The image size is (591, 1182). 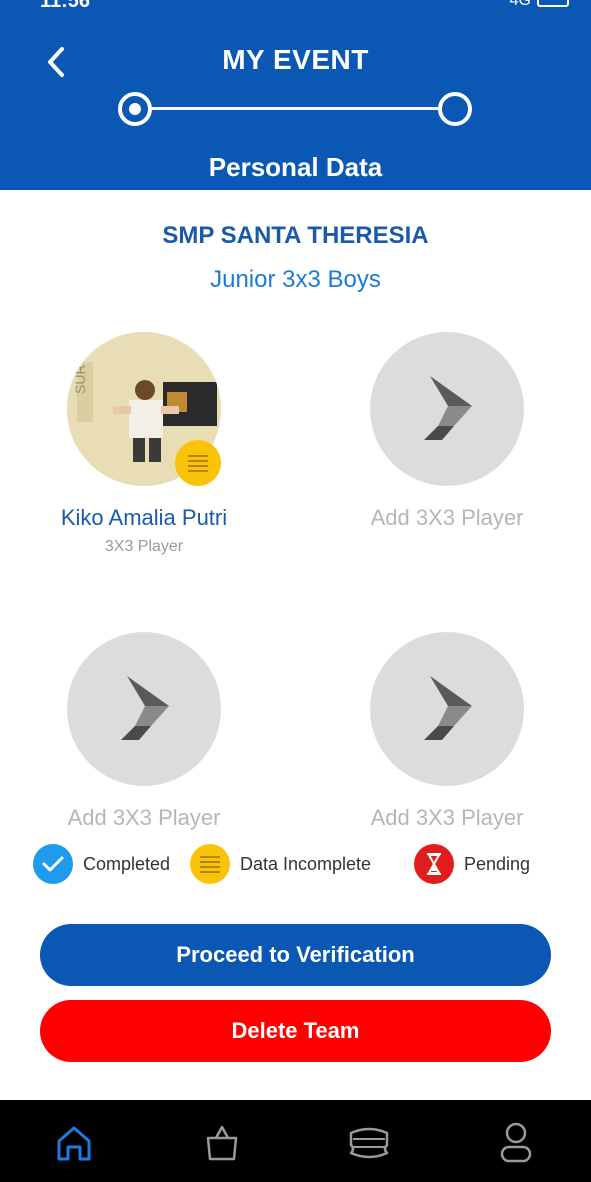 What do you see at coordinates (553, 3) in the screenshot?
I see `battery-icon` at bounding box center [553, 3].